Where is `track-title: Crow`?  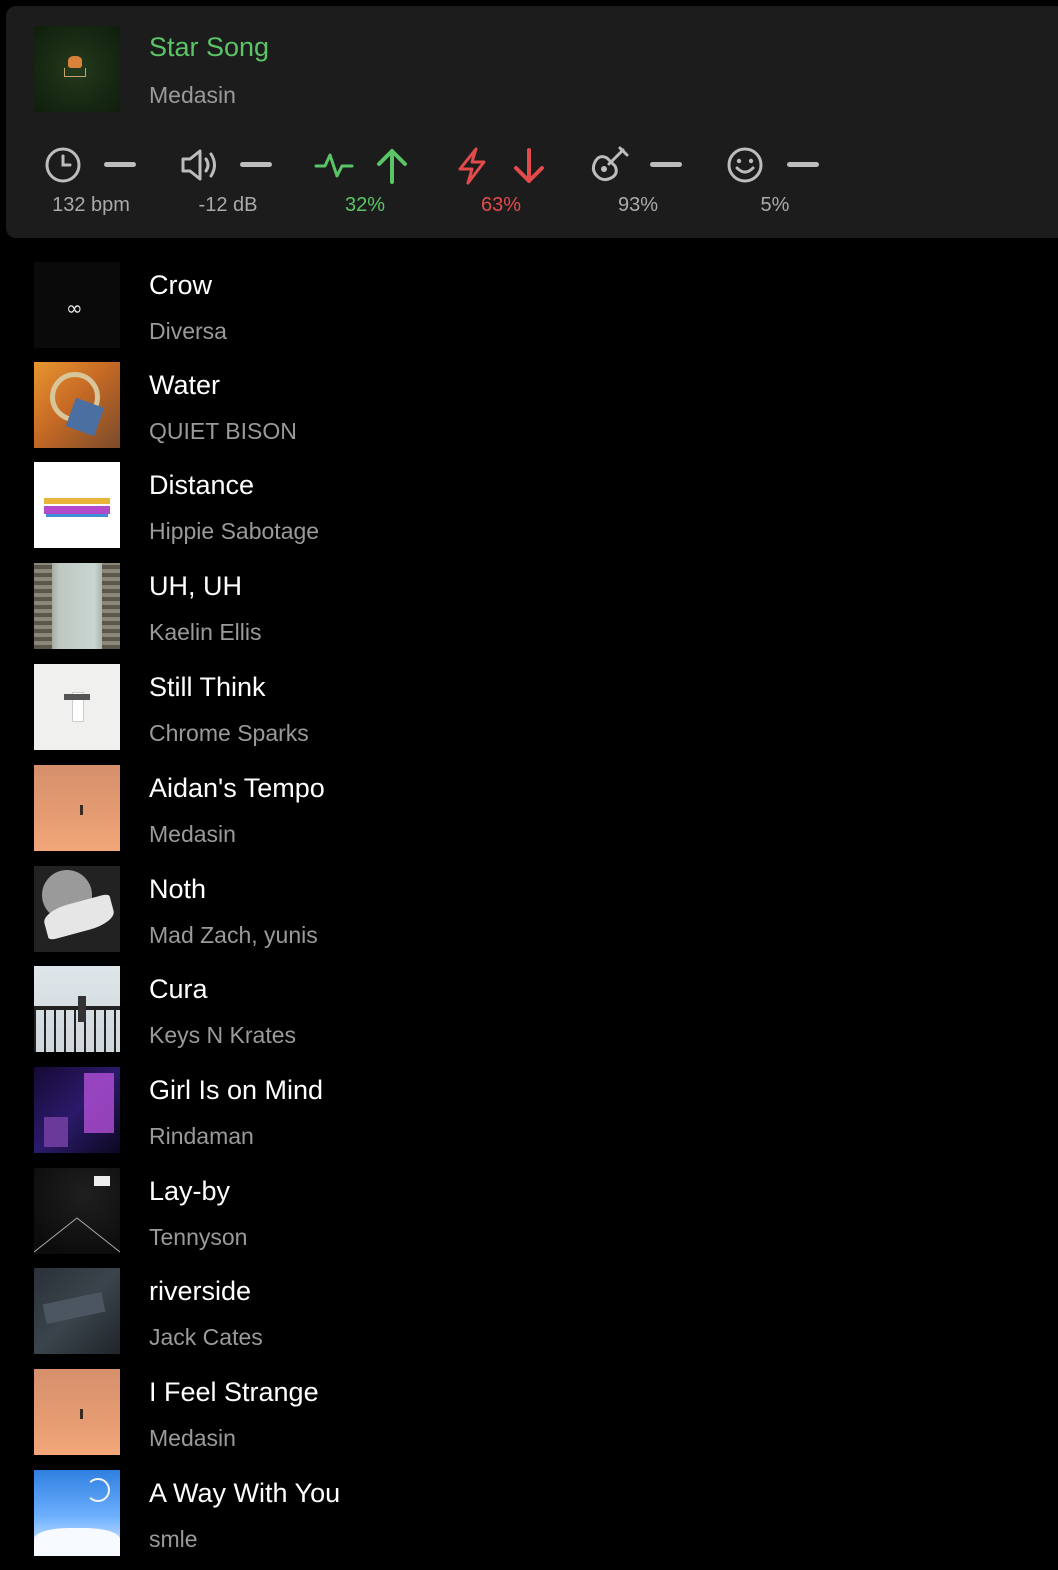
track-title: Crow is located at coordinates (181, 285).